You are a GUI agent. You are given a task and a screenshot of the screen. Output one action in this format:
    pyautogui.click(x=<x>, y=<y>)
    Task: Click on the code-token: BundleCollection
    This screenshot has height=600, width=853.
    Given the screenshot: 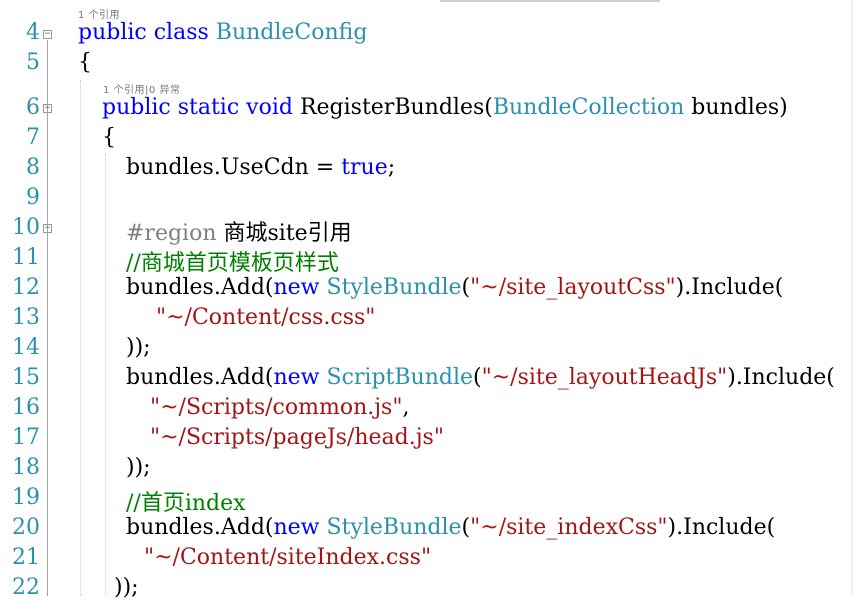 What is the action you would take?
    pyautogui.click(x=588, y=107)
    